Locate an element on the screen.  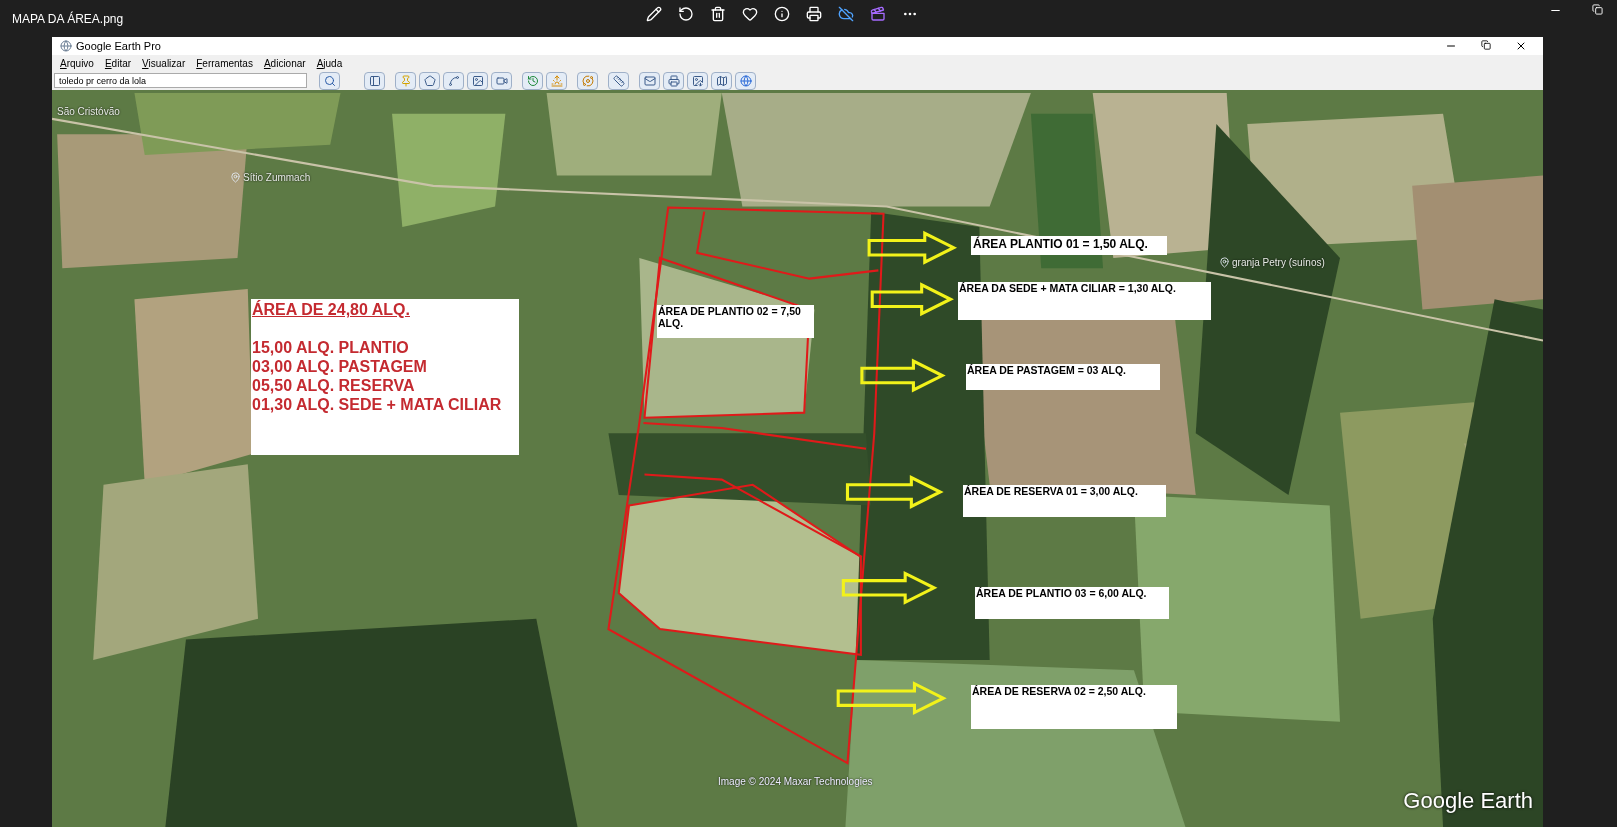
clapperboard-icon is located at coordinates (878, 14).